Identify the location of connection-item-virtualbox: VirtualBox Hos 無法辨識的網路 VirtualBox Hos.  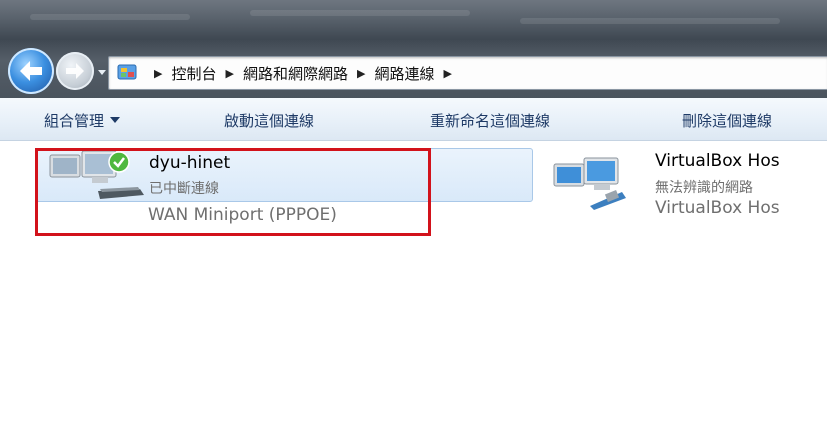
(688, 195).